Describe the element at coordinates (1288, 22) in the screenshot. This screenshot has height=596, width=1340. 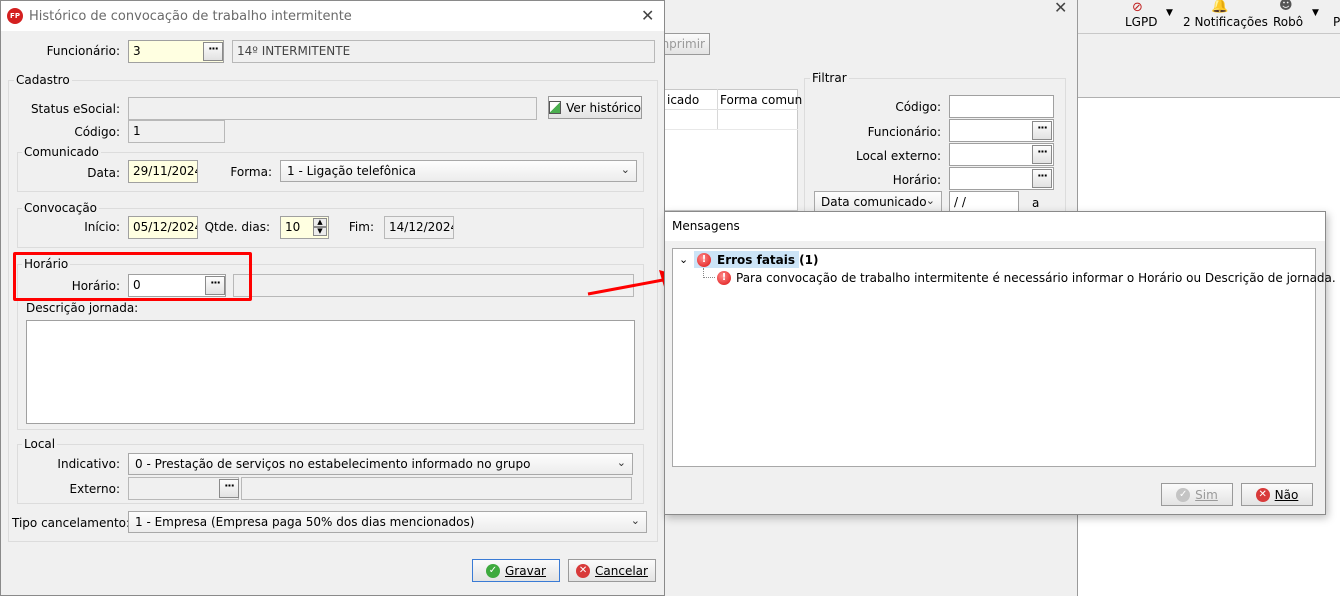
I see `robot-button: Robô` at that location.